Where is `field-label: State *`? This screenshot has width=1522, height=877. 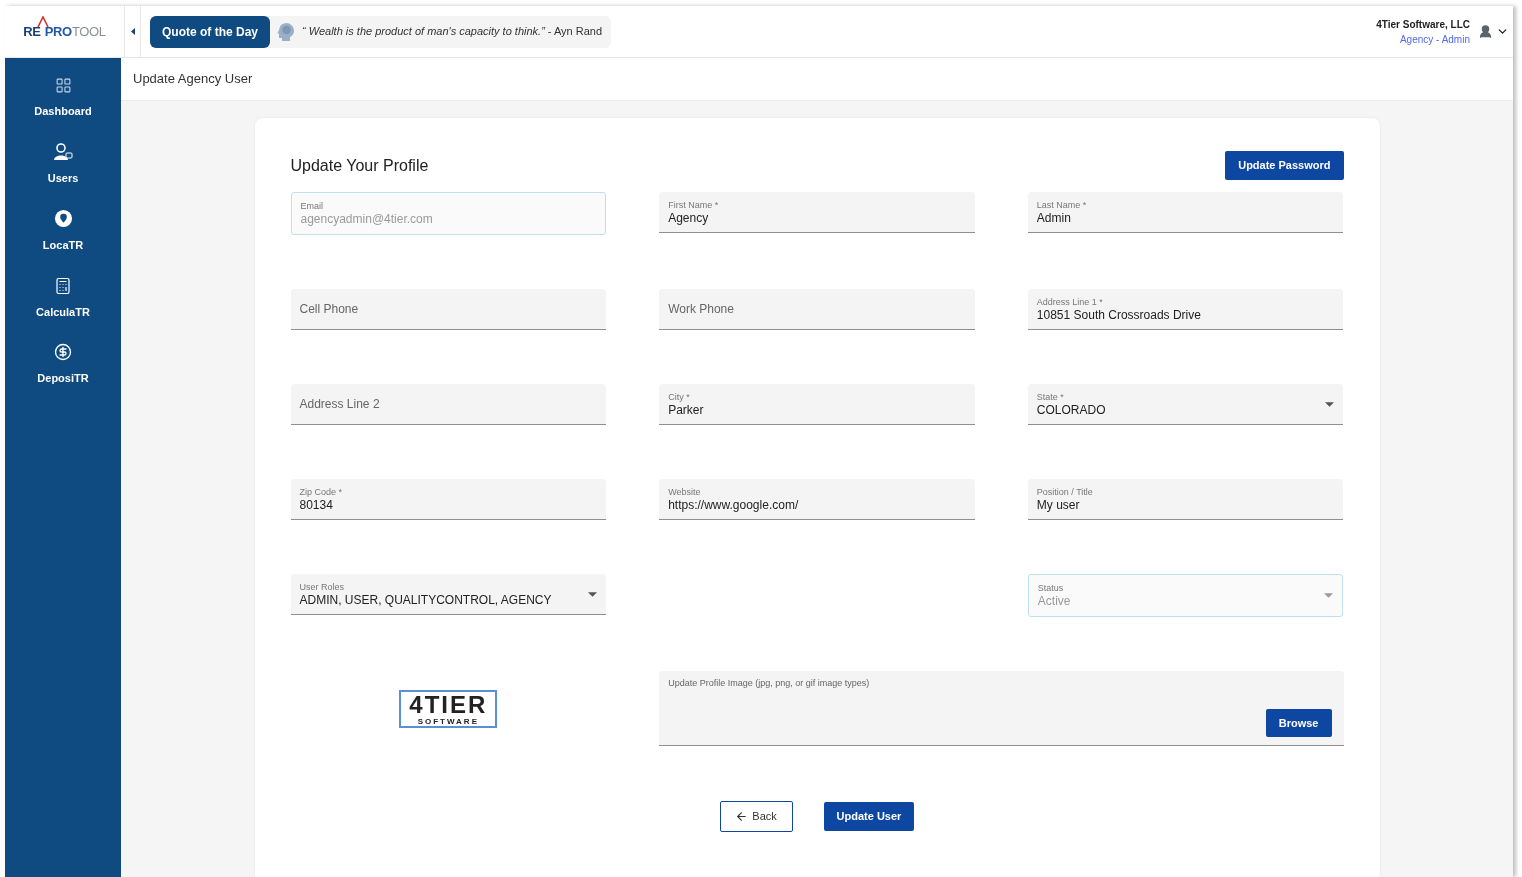
field-label: State * is located at coordinates (1050, 396).